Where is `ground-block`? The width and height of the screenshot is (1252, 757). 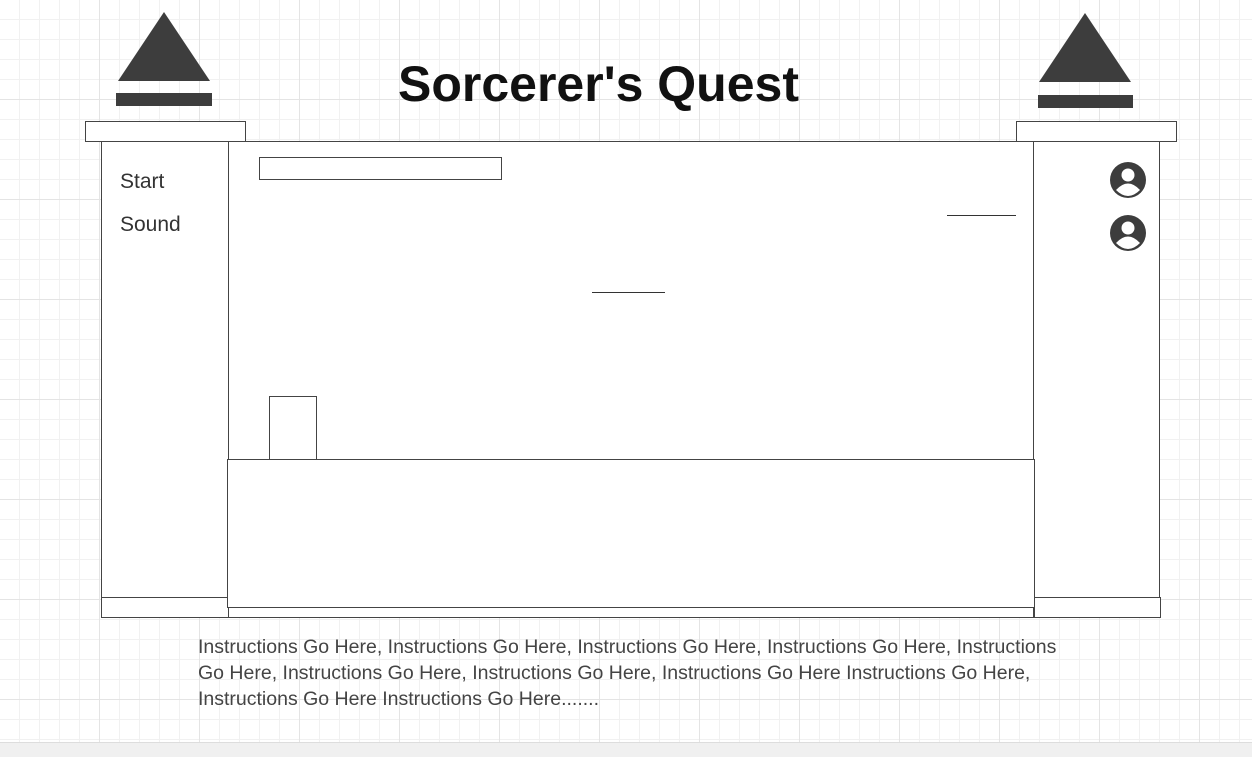
ground-block is located at coordinates (631, 533).